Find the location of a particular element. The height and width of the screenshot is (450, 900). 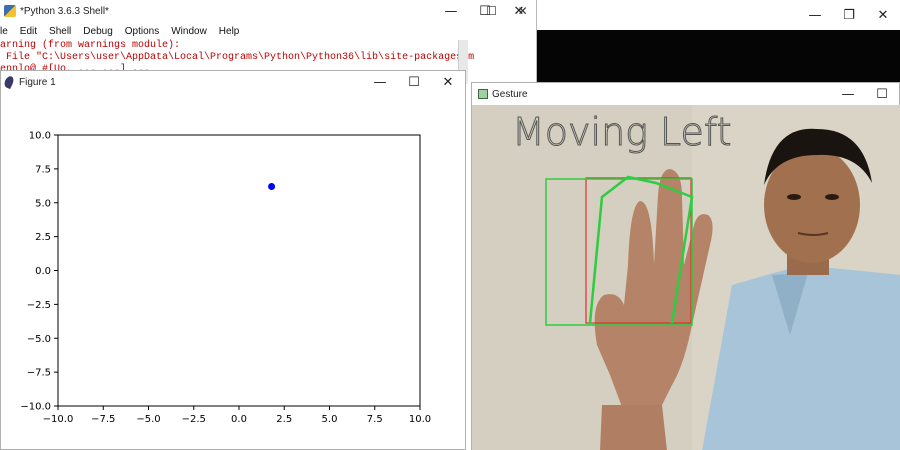

menu-window: Window is located at coordinates (189, 31).